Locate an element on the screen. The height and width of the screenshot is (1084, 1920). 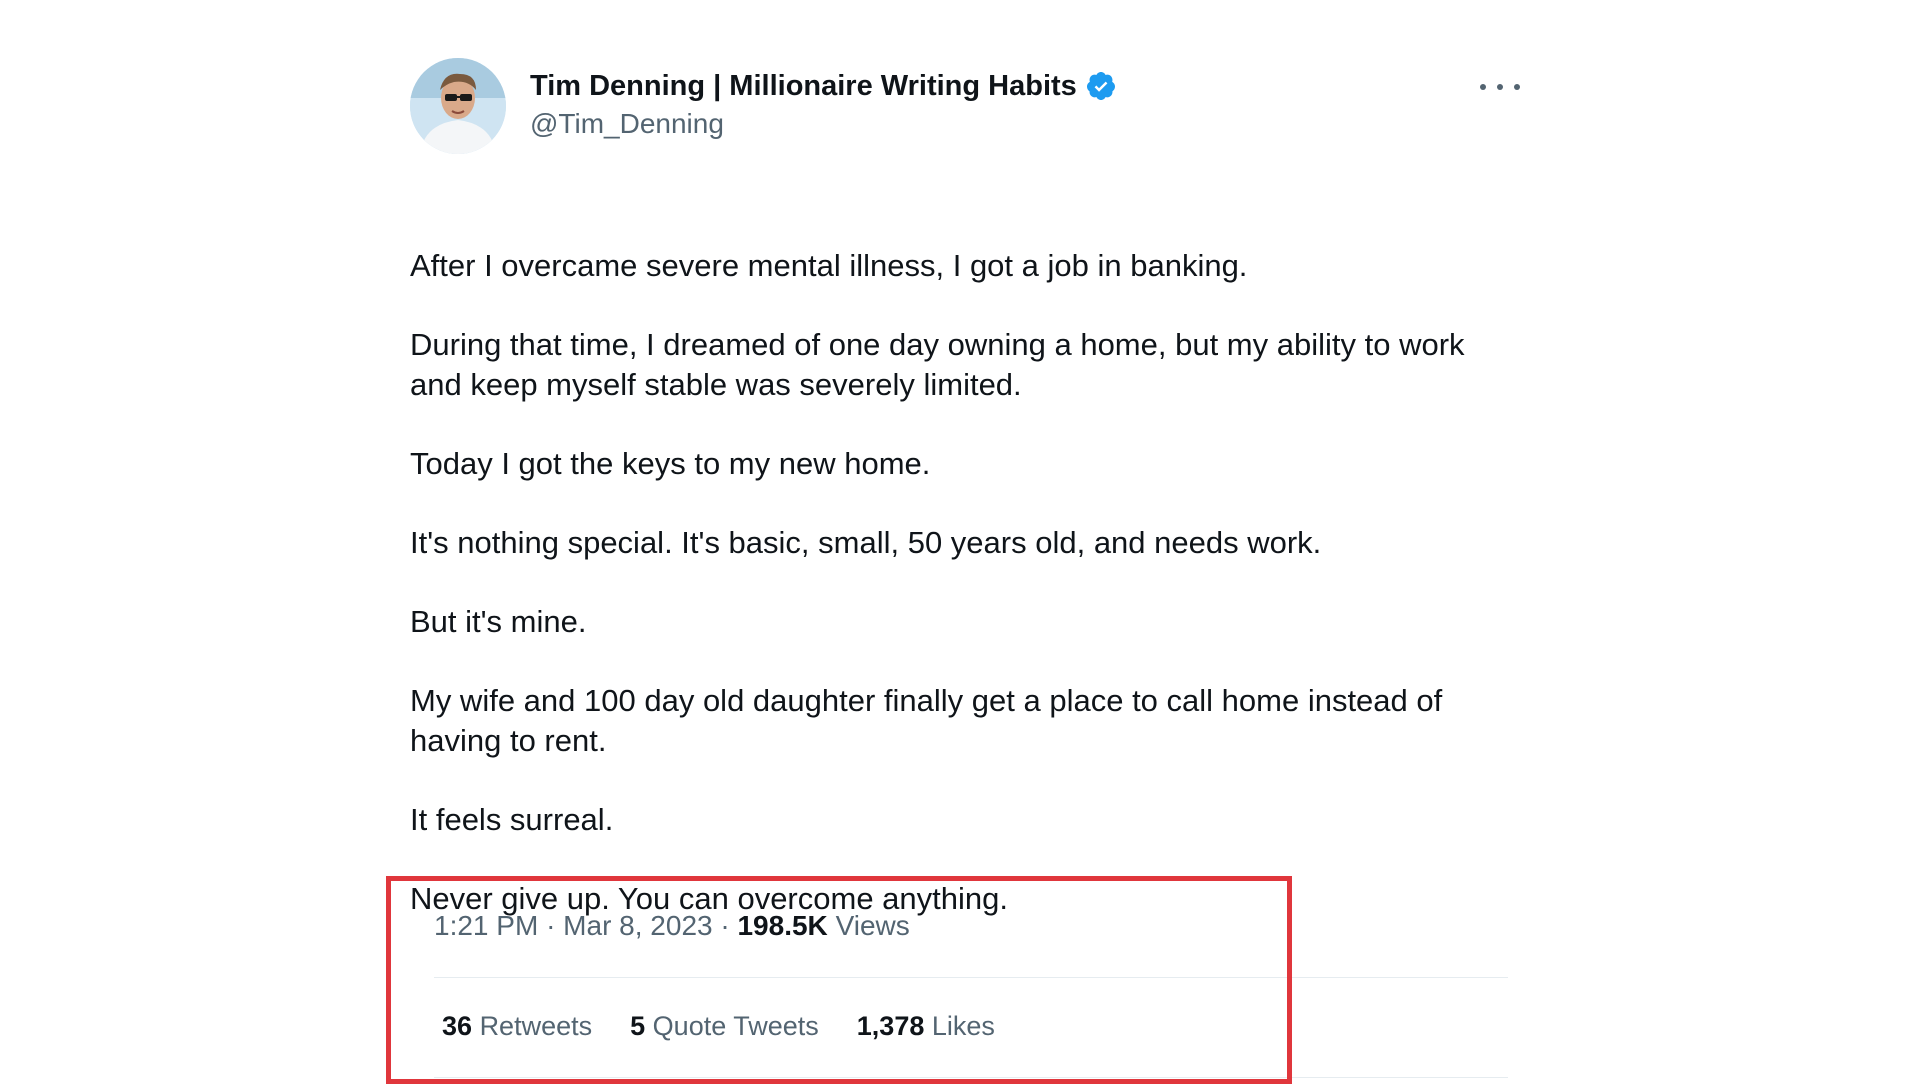
avatar is located at coordinates (458, 106).